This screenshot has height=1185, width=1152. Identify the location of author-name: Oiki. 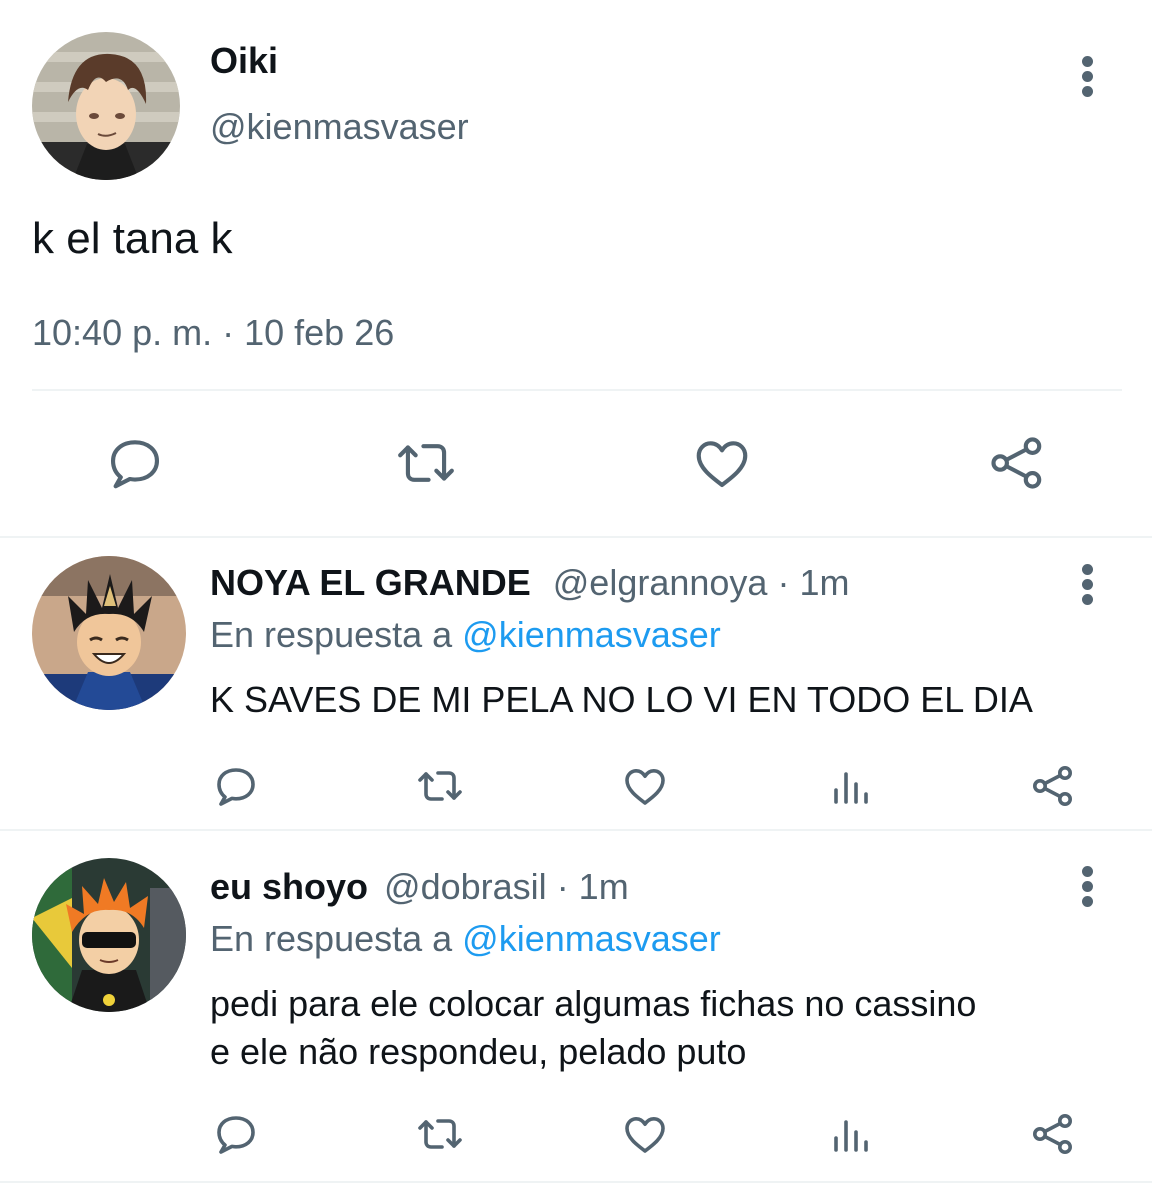
(244, 61).